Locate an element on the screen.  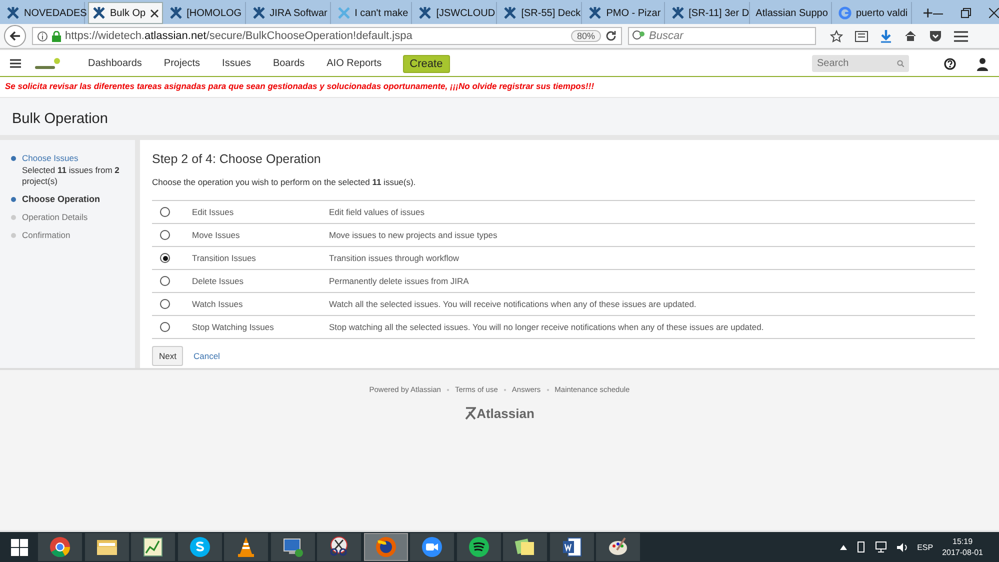
browser-tab: Bulk Op is located at coordinates (125, 13).